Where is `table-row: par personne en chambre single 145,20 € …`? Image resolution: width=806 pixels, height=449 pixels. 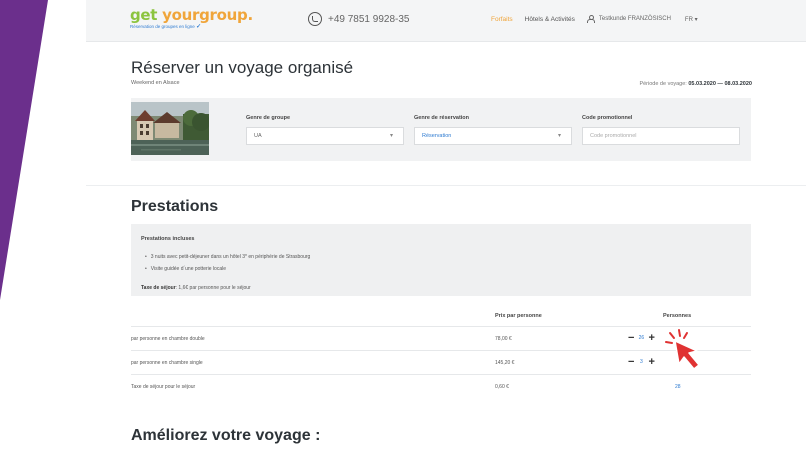 table-row: par personne en chambre single 145,20 € … is located at coordinates (441, 362).